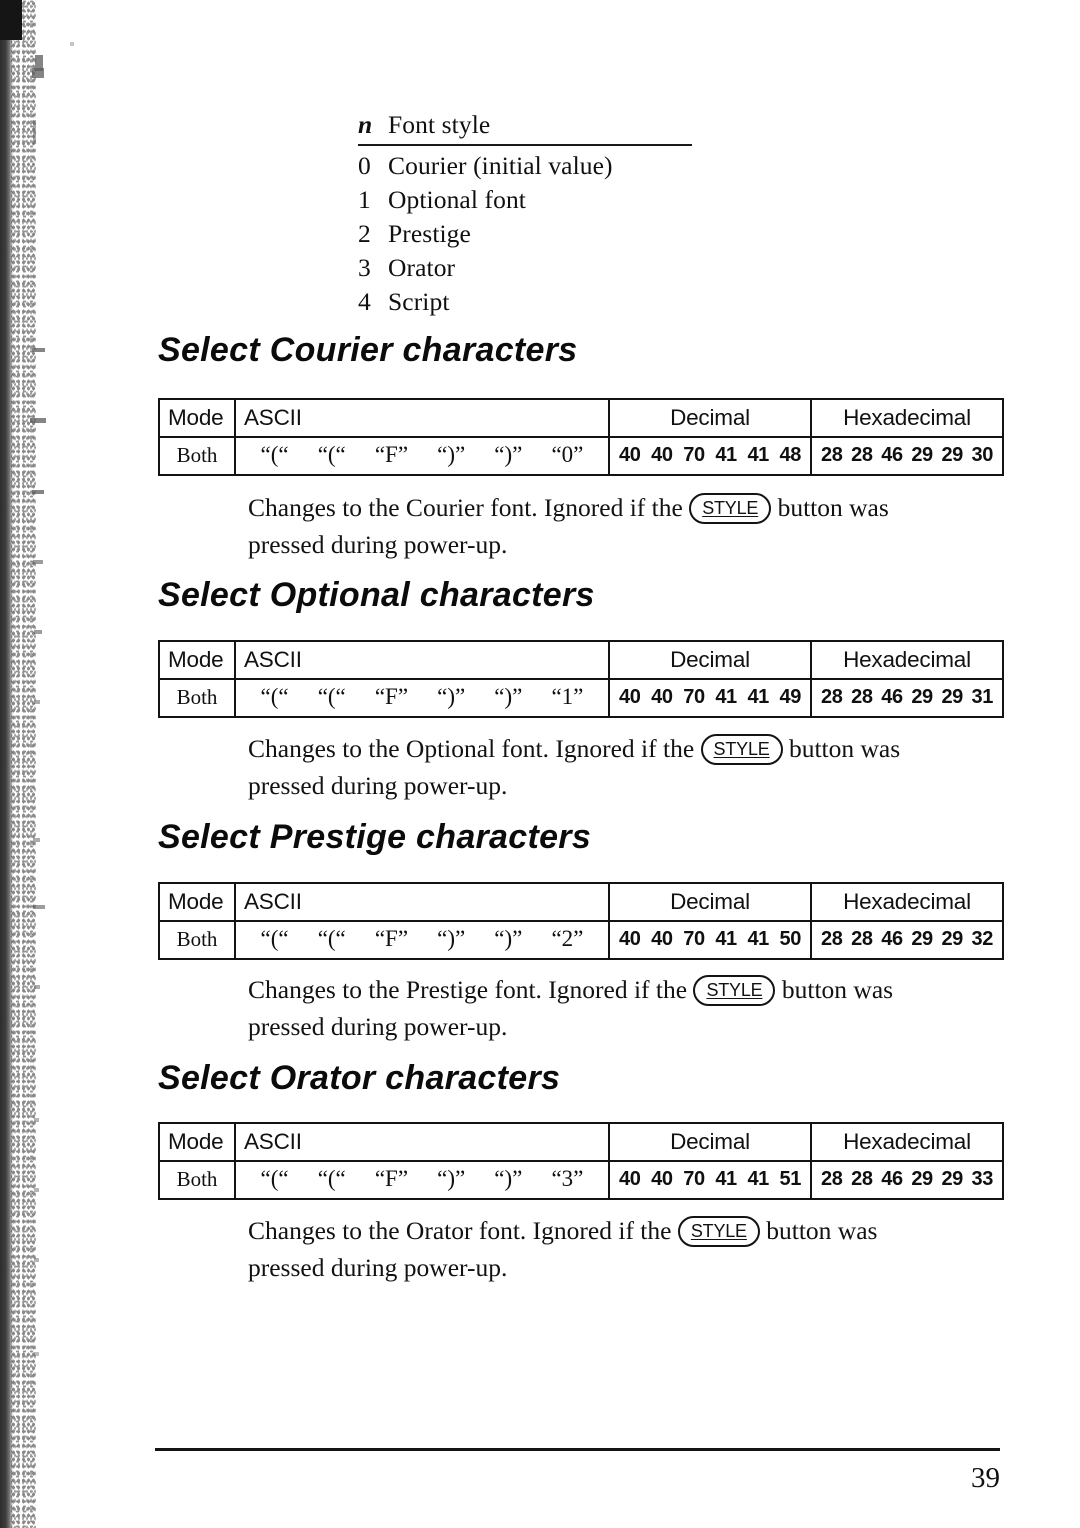  Describe the element at coordinates (528, 200) in the screenshot. I see `font-style-list-item: 1 Optional font` at that location.